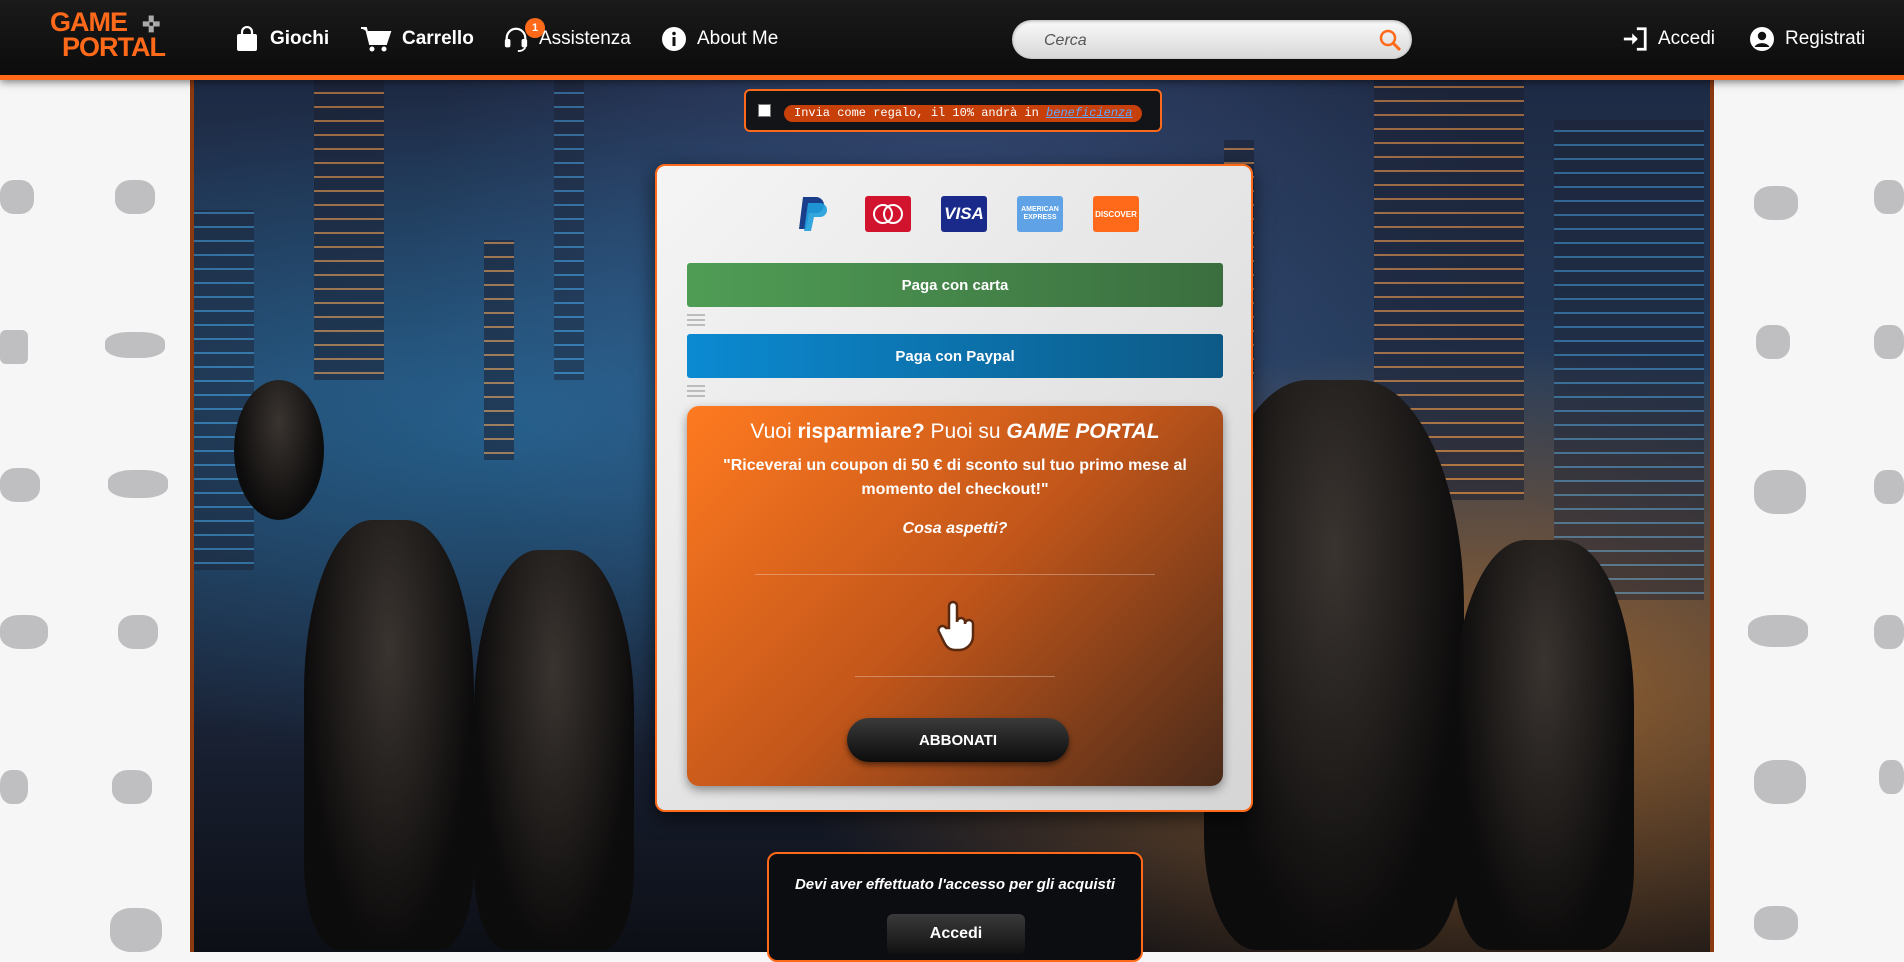  I want to click on user-circle-icon, so click(1762, 39).